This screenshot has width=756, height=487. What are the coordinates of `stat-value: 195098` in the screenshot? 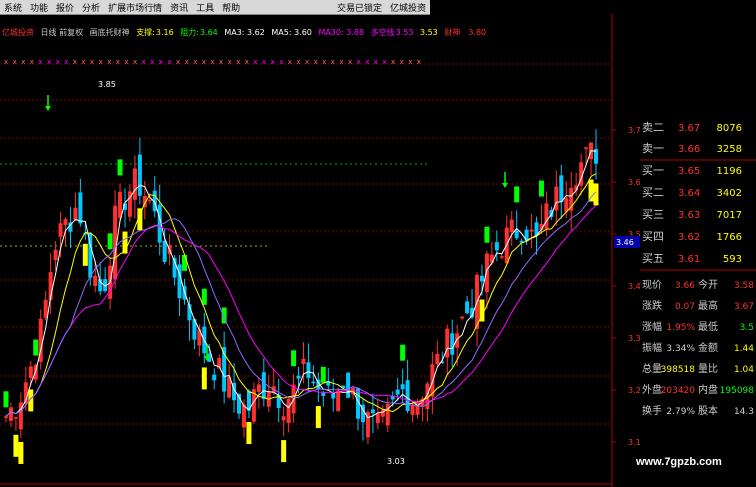 It's located at (737, 391).